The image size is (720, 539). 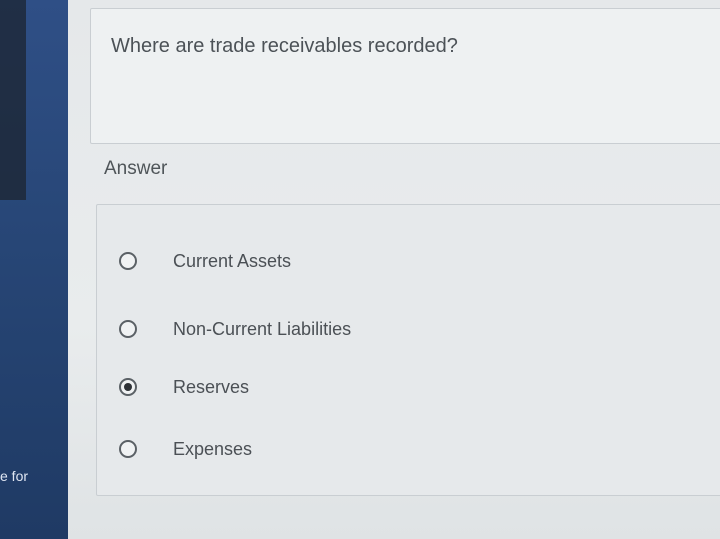 What do you see at coordinates (34, 269) in the screenshot?
I see `left-sidebar: e for` at bounding box center [34, 269].